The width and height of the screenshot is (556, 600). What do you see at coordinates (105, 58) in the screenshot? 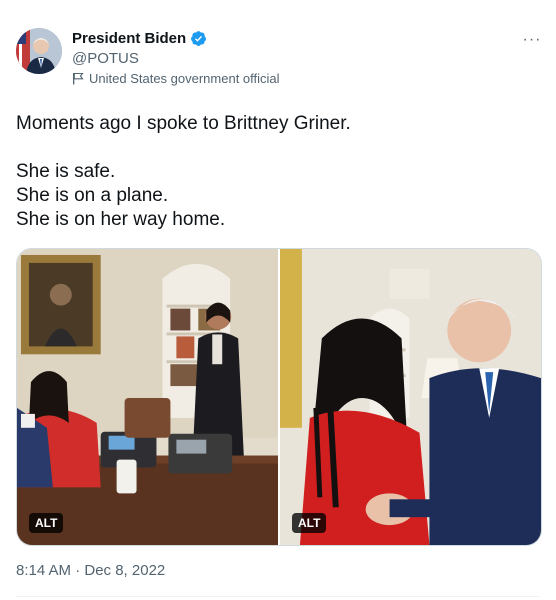
I see `author-handle: @POTUS` at bounding box center [105, 58].